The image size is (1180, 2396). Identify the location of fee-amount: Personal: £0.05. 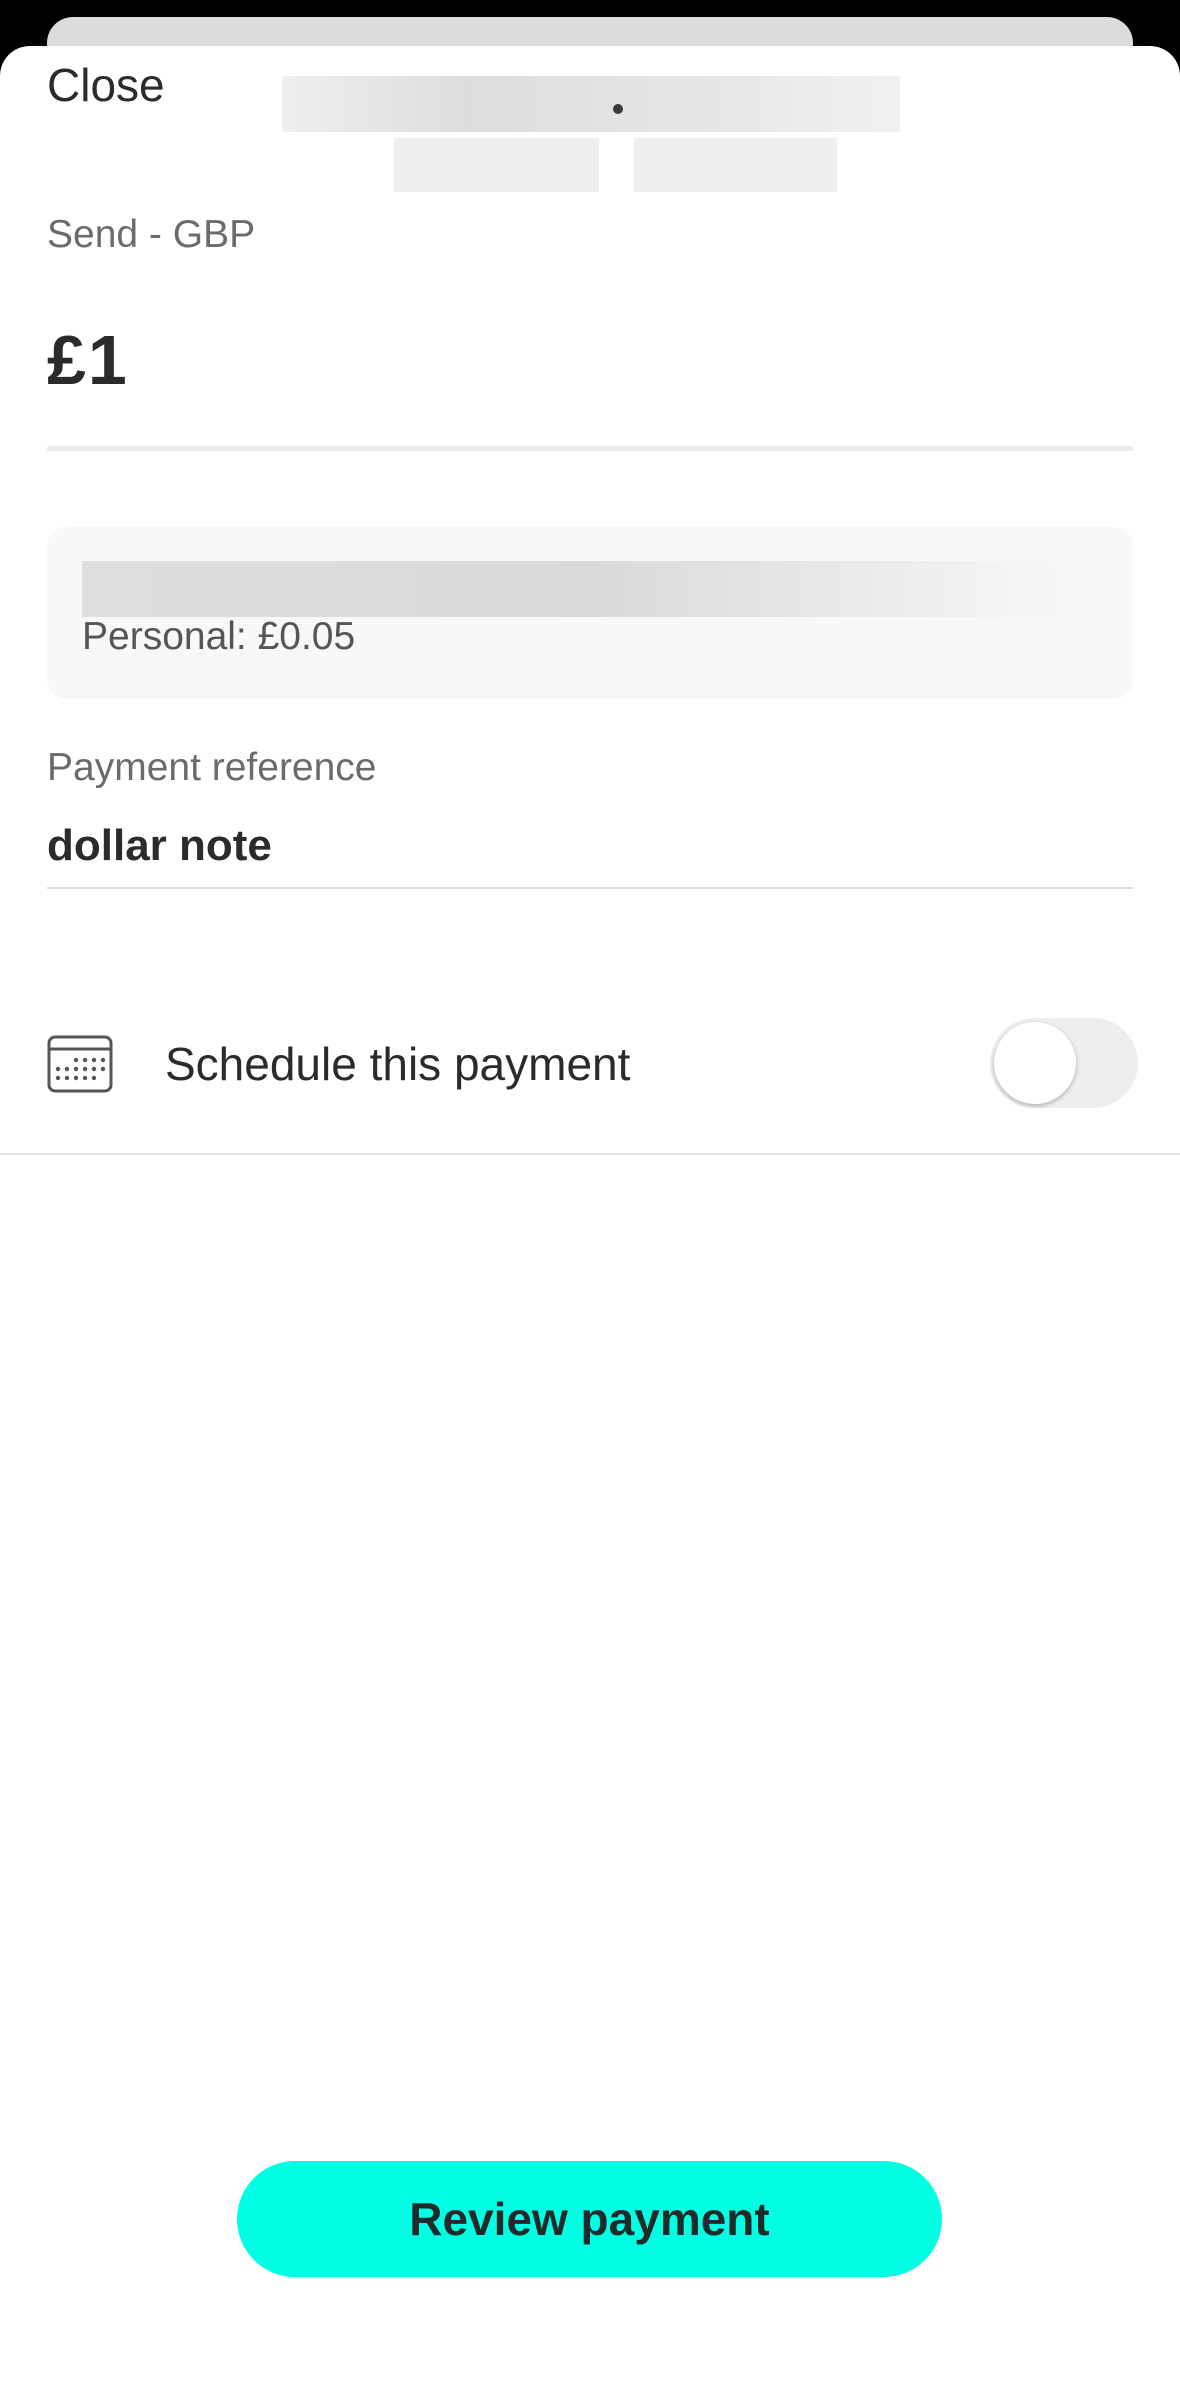
(219, 636).